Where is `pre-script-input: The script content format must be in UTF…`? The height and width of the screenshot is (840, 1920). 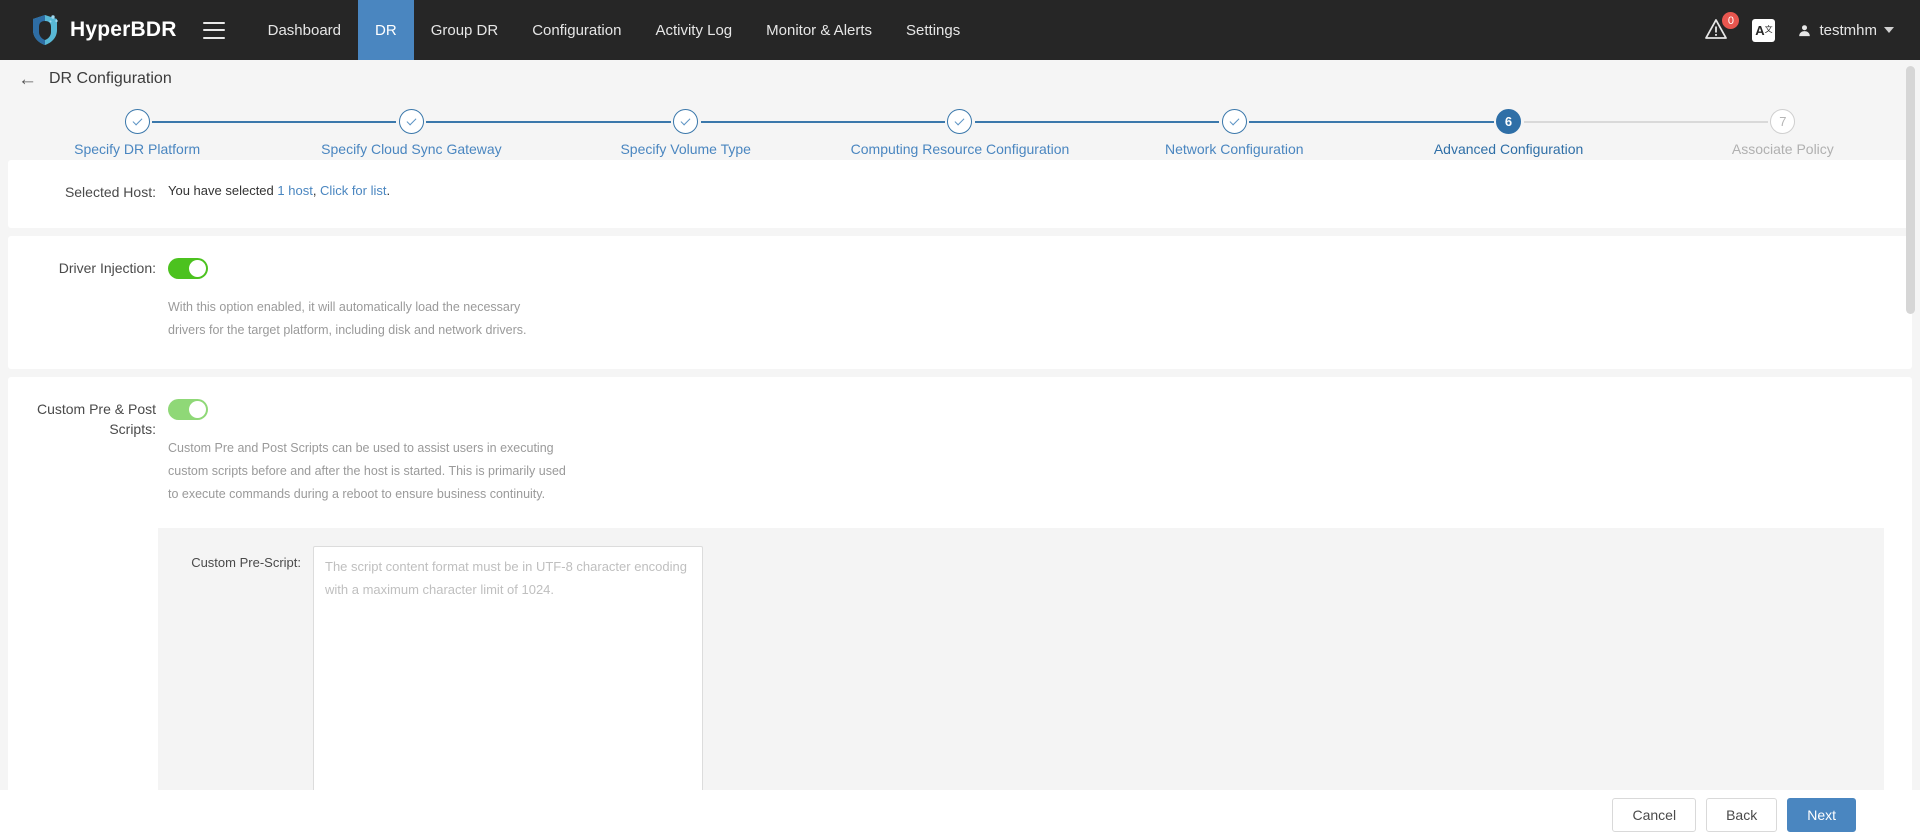 pre-script-input: The script content format must be in UTF… is located at coordinates (508, 667).